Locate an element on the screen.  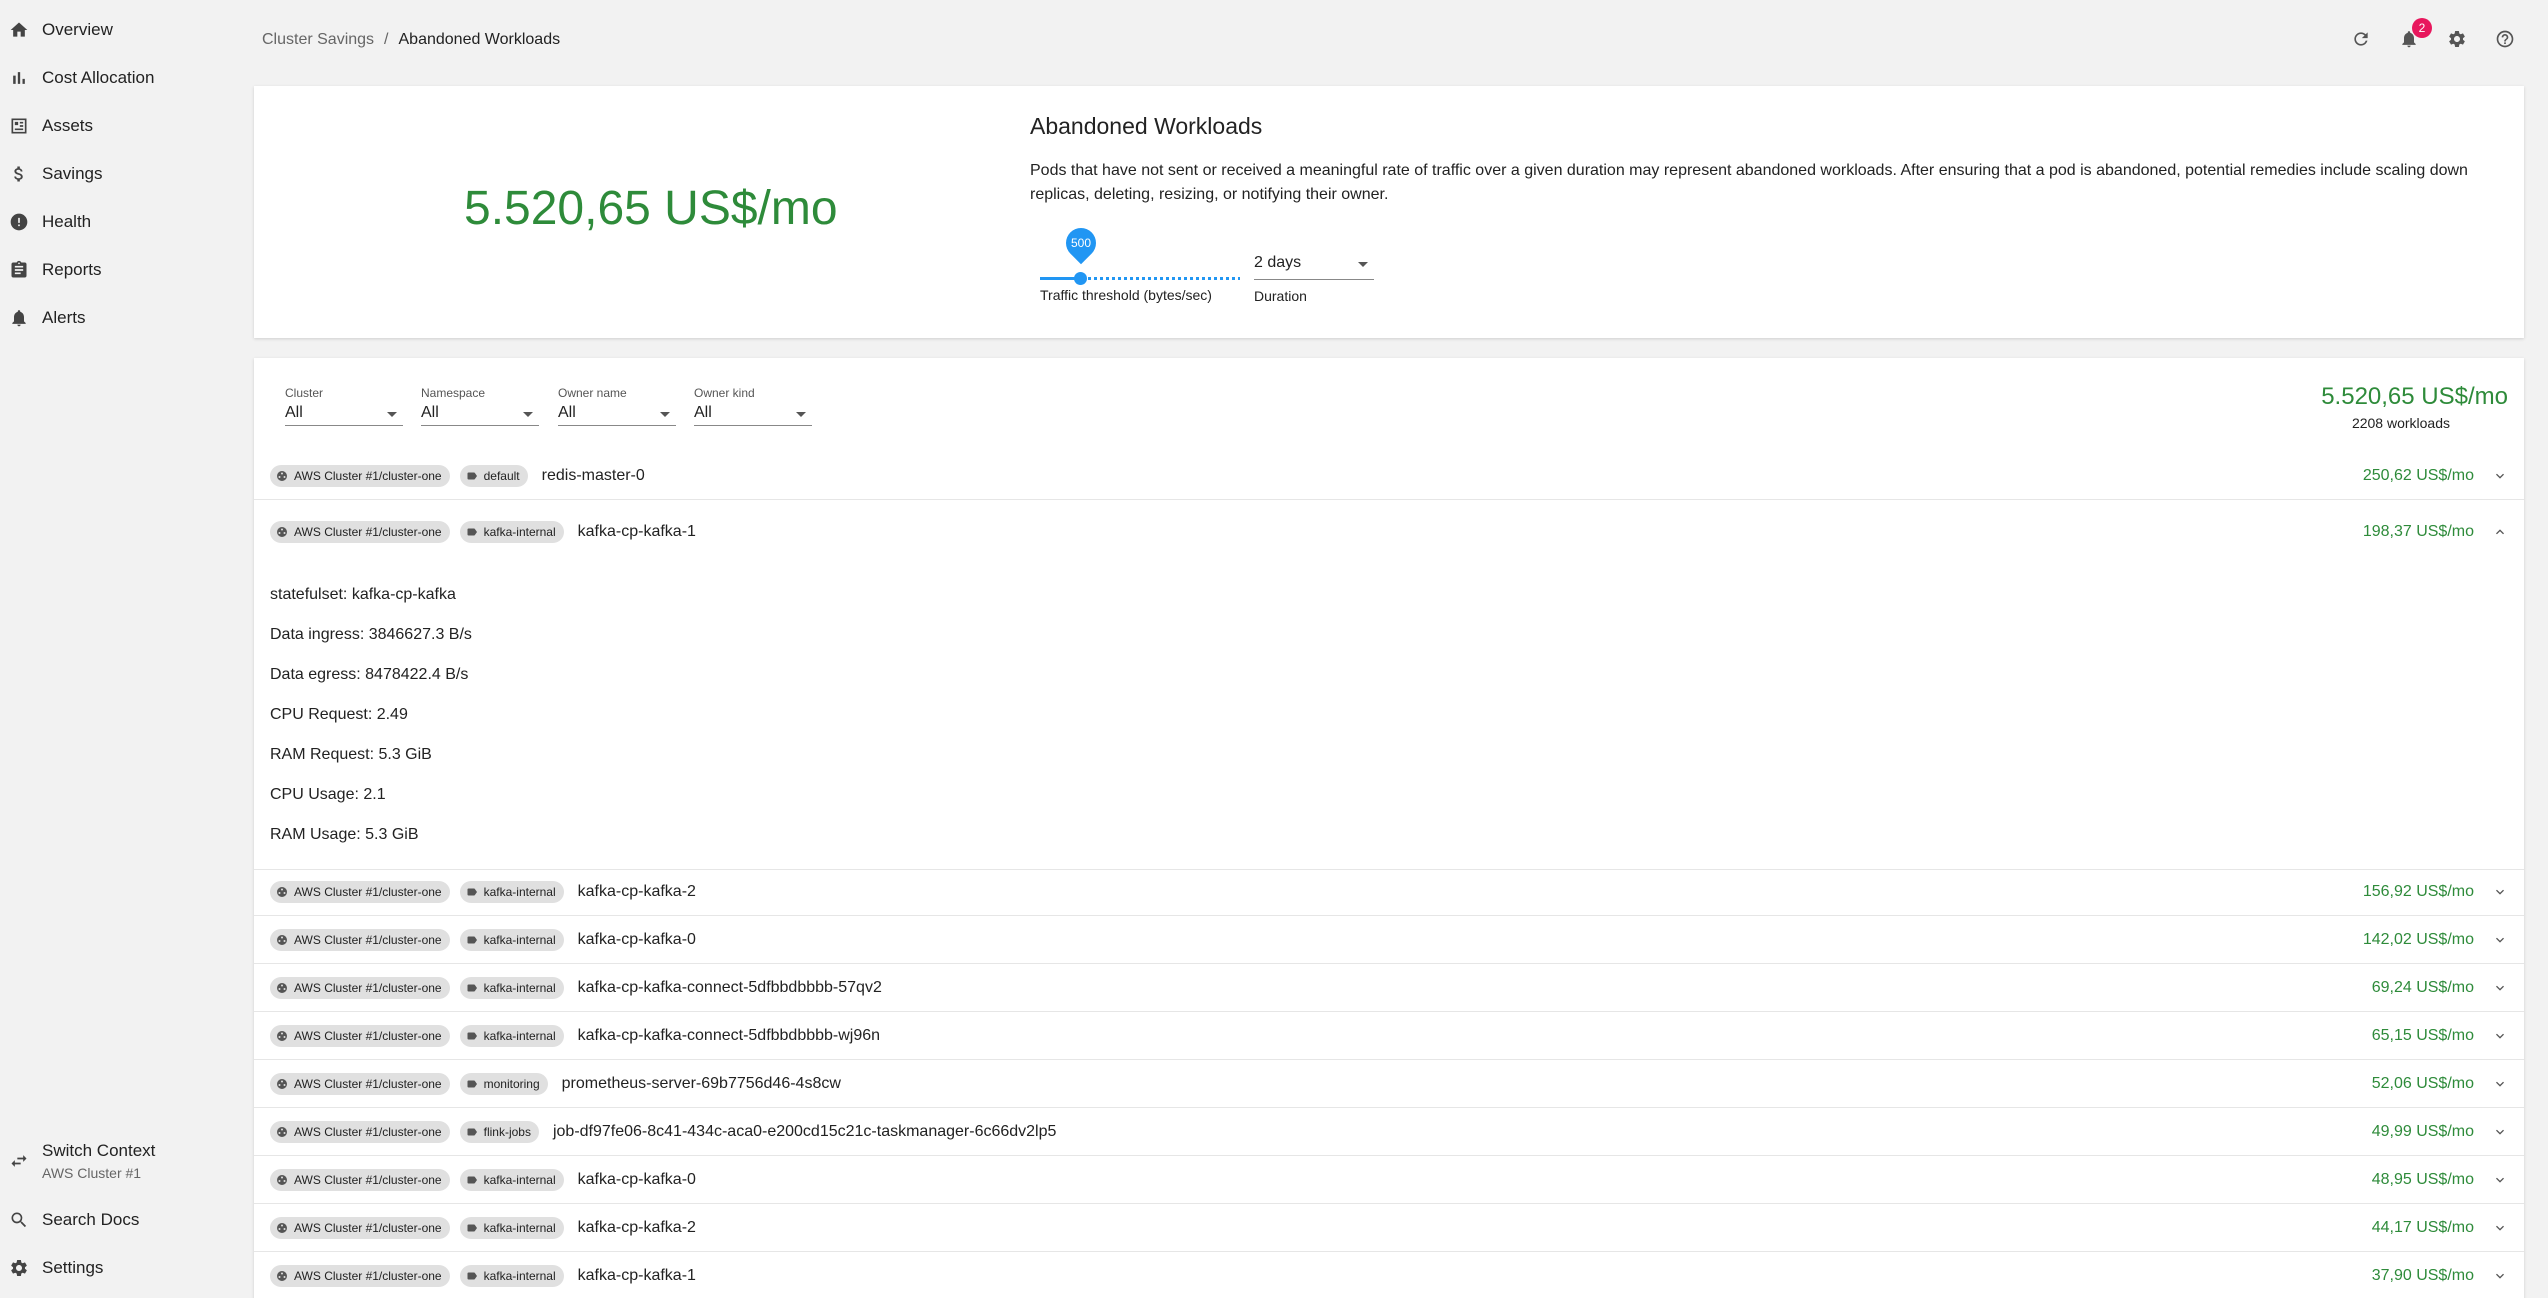
workload-name: redis-master-0 is located at coordinates (593, 475).